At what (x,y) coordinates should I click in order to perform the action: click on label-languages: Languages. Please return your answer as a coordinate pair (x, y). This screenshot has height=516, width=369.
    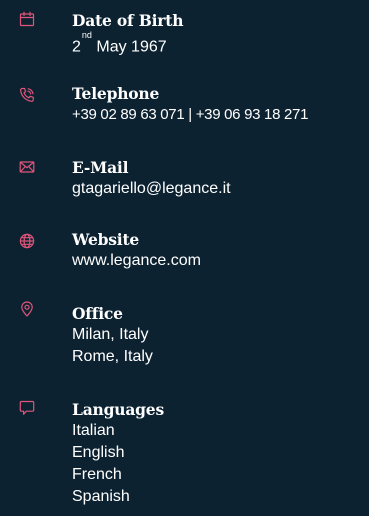
    Looking at the image, I should click on (118, 409).